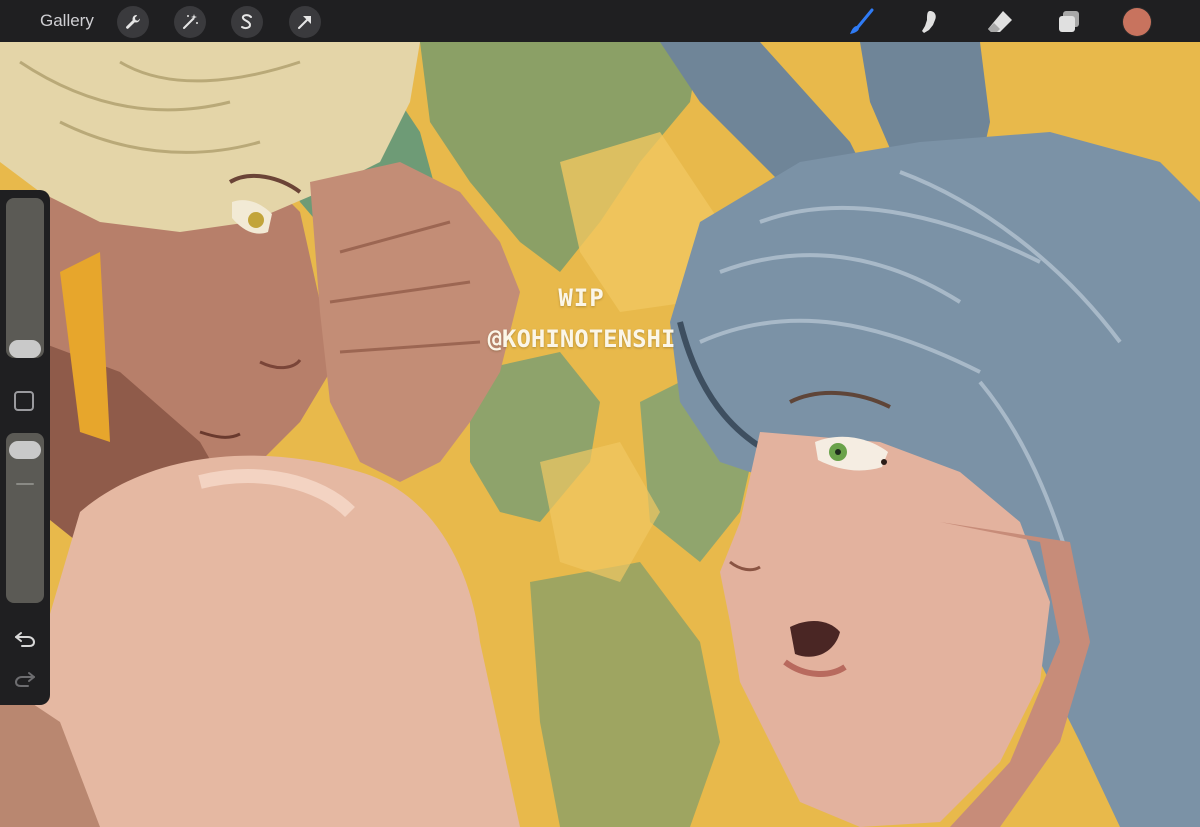  What do you see at coordinates (67, 21) in the screenshot?
I see `gallery-button: Gallery` at bounding box center [67, 21].